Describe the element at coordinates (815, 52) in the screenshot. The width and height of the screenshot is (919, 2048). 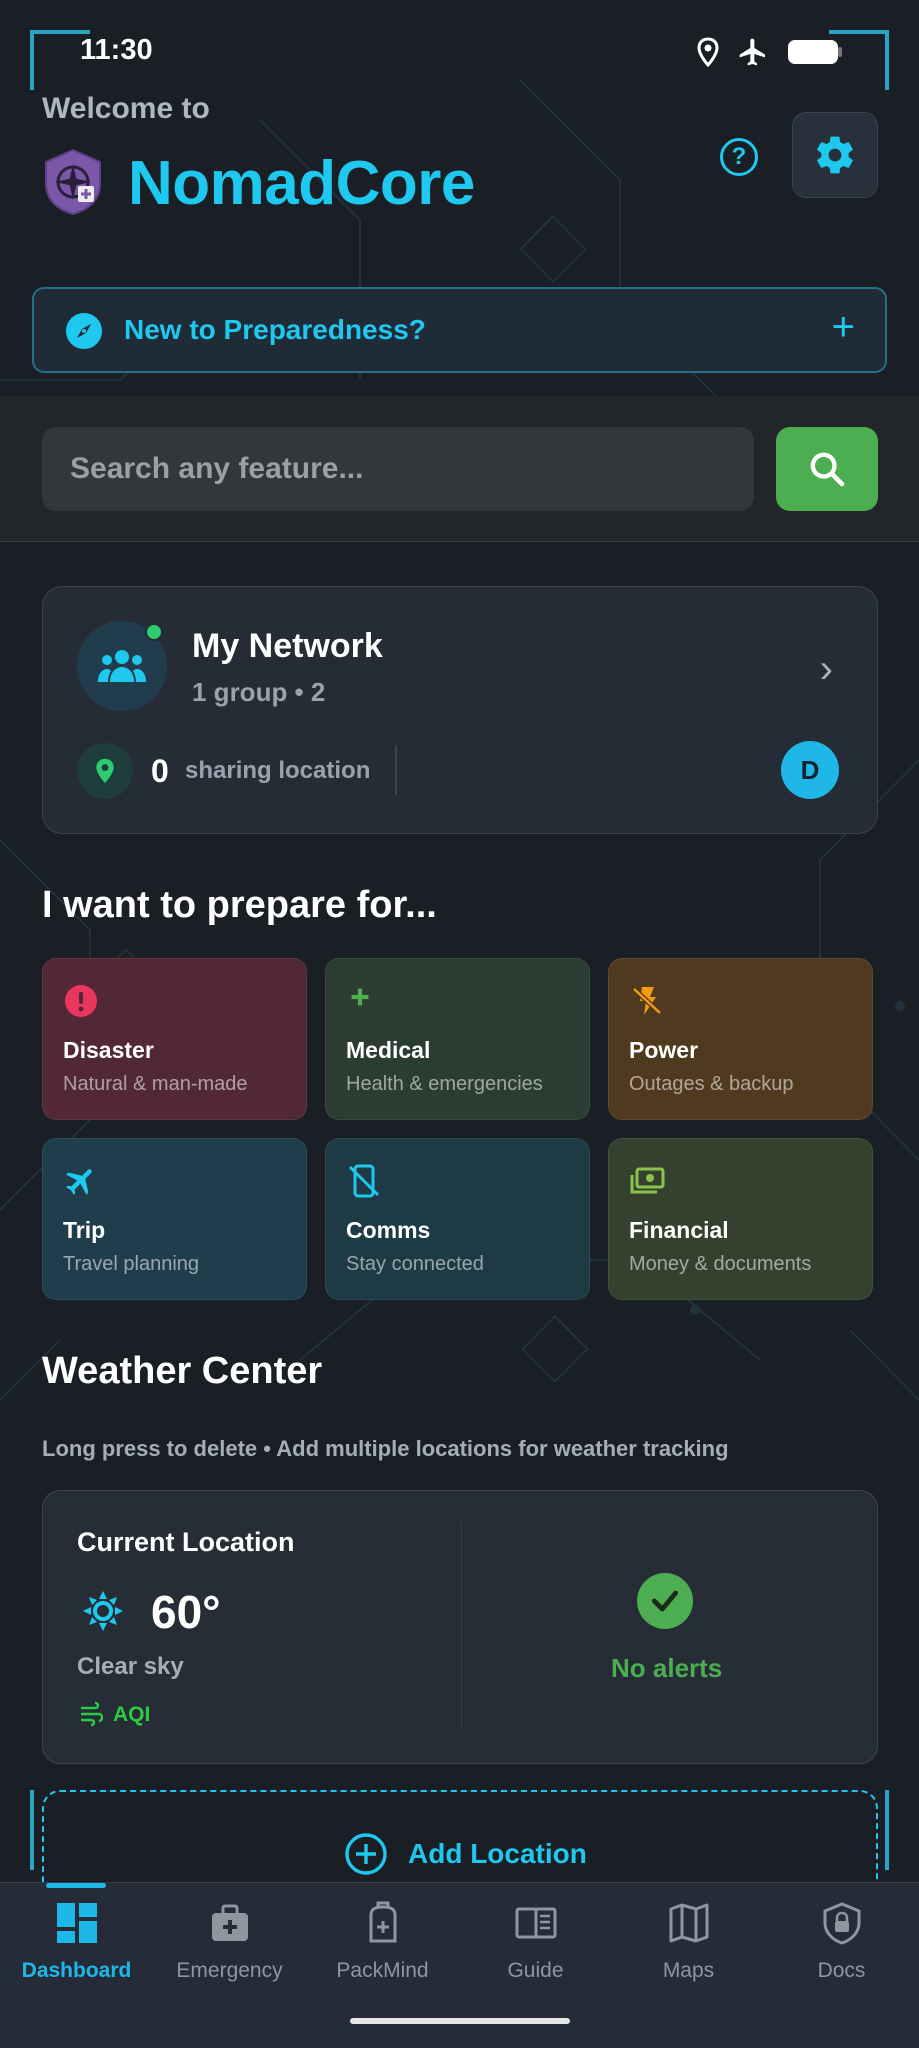
I see `battery-icon` at that location.